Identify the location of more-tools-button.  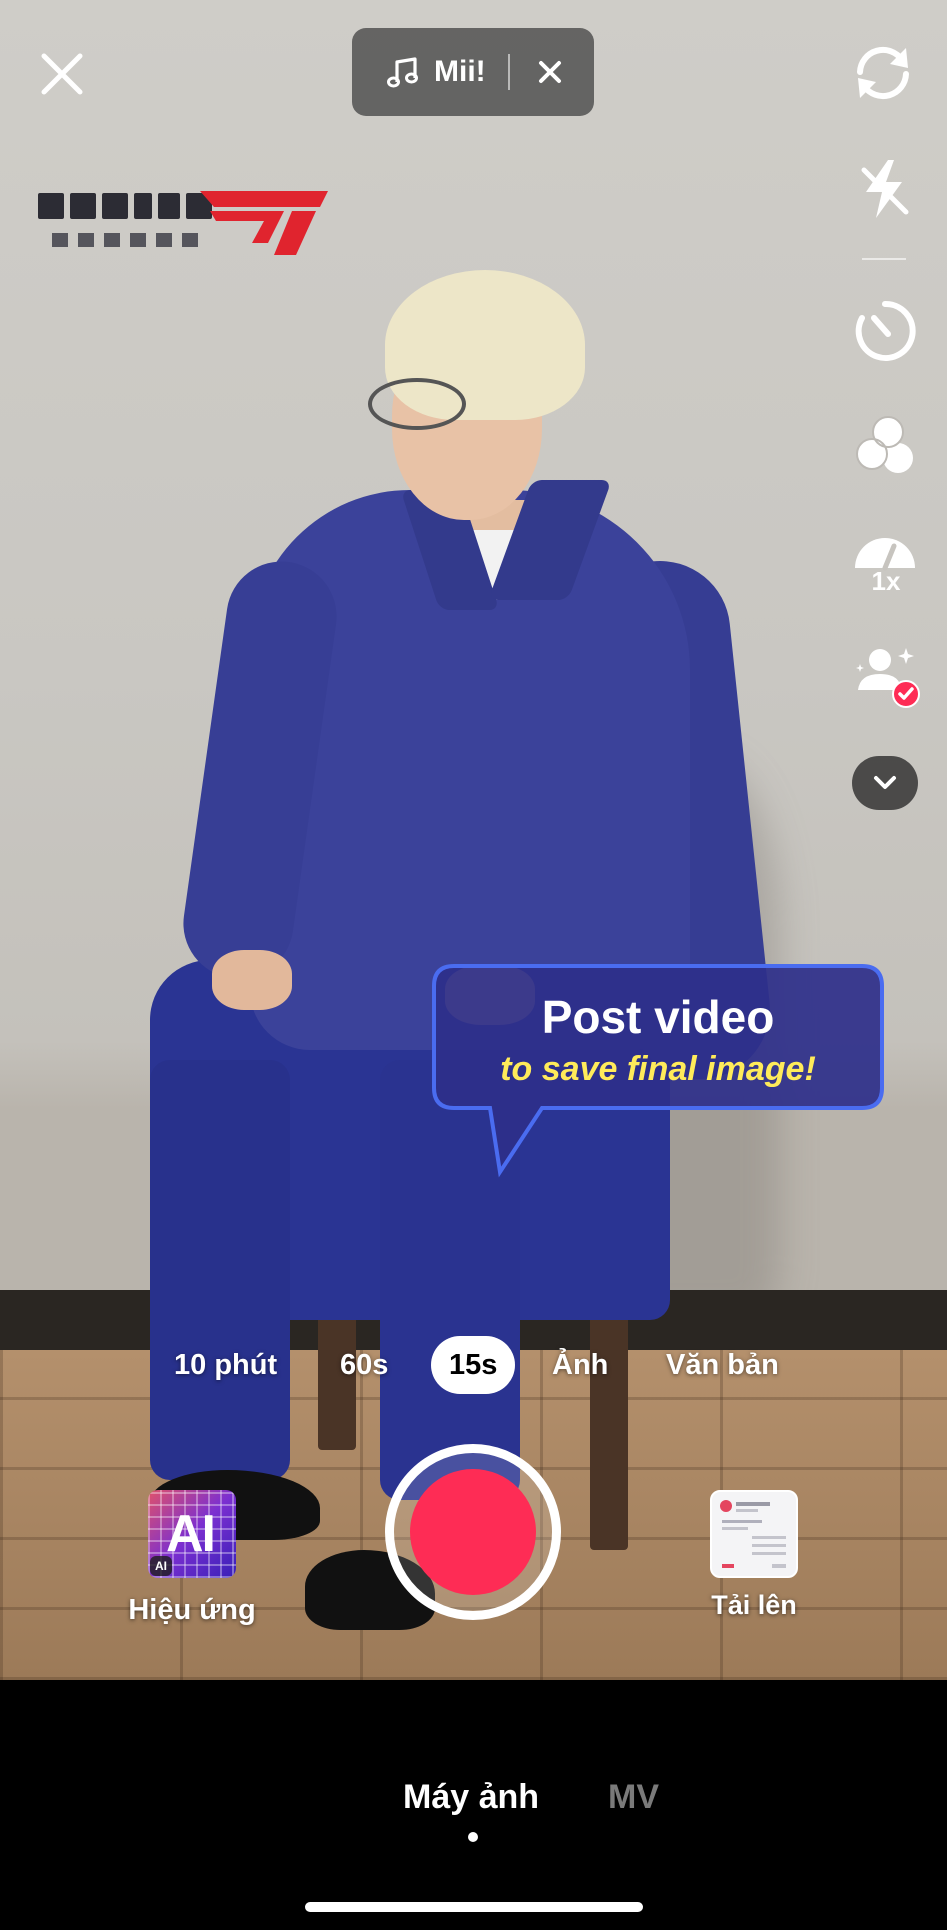
(885, 783).